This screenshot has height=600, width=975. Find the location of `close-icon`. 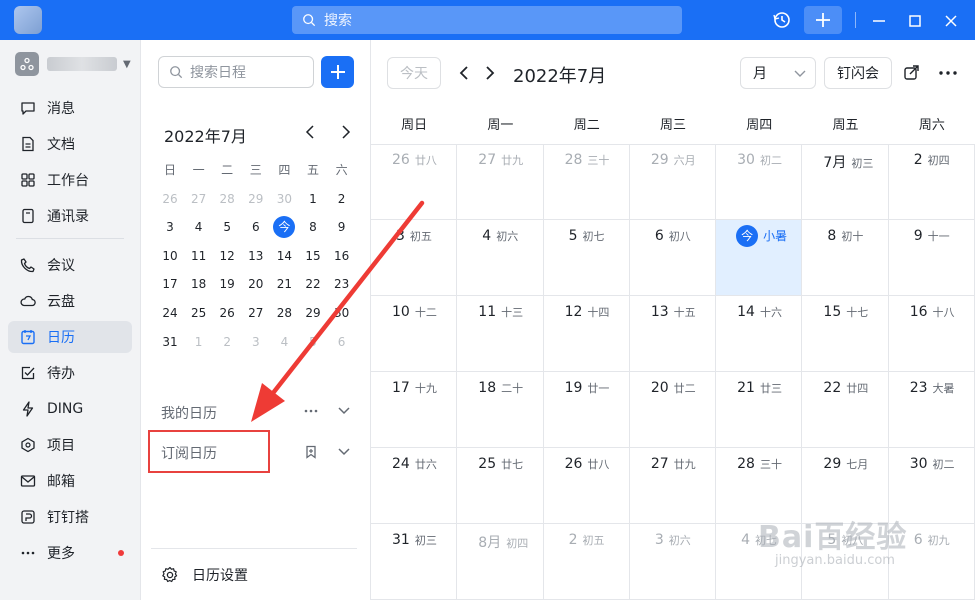

close-icon is located at coordinates (951, 21).